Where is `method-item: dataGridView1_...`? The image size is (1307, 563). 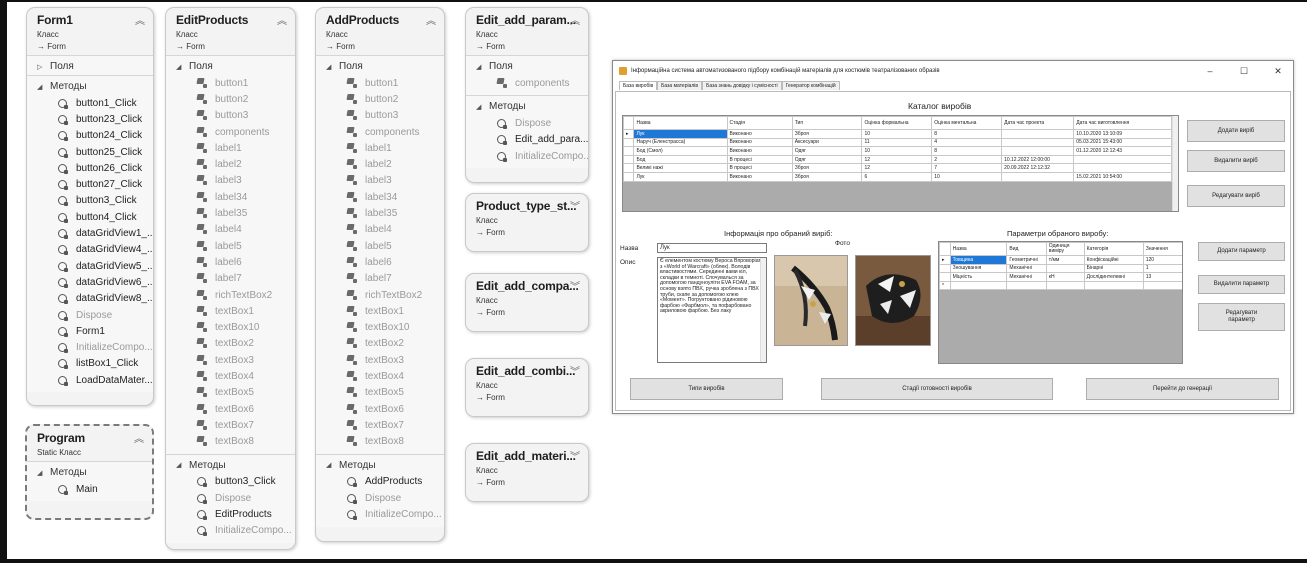
method-item: dataGridView1_... is located at coordinates (90, 233).